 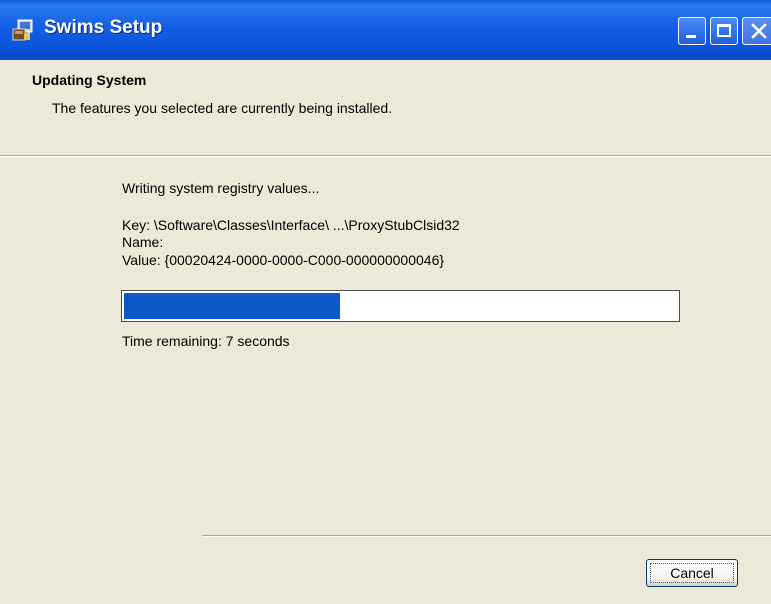 What do you see at coordinates (385, 156) in the screenshot?
I see `header-divider` at bounding box center [385, 156].